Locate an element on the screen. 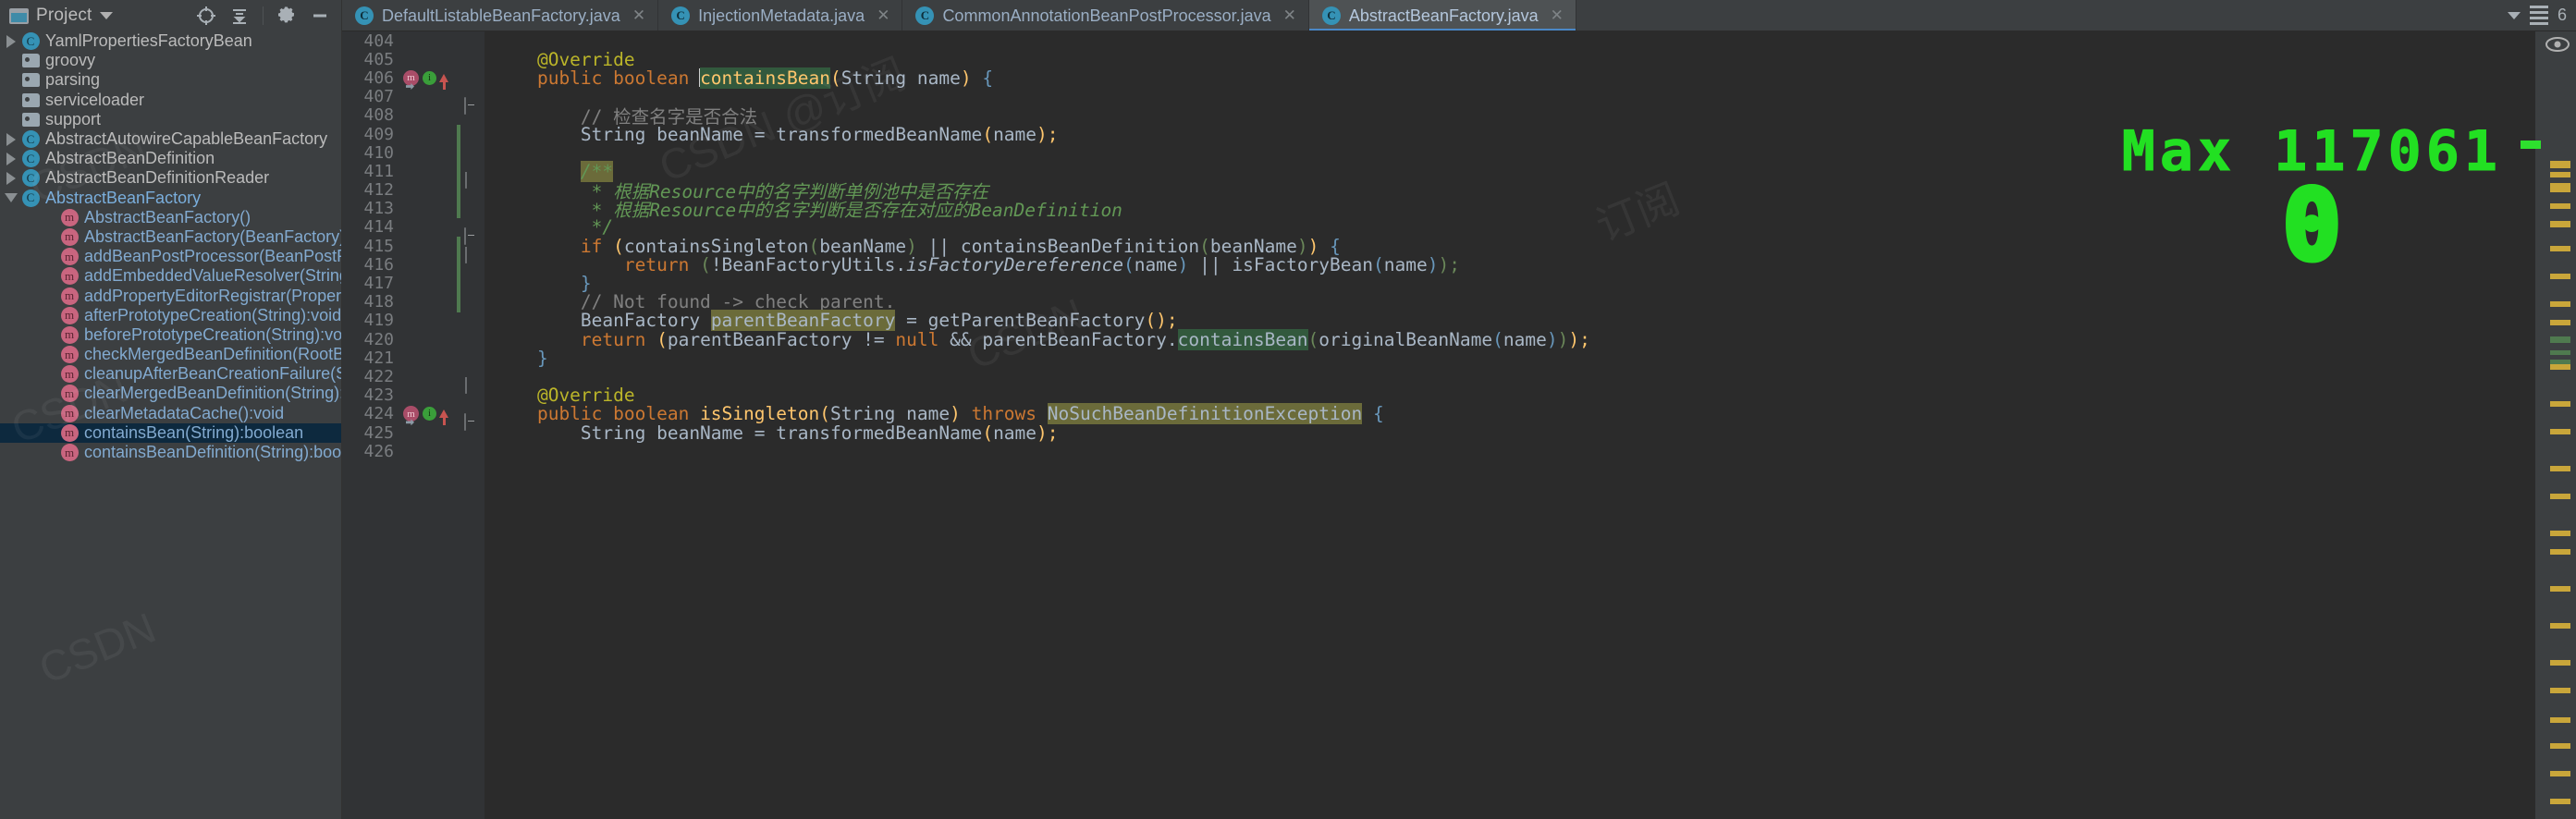 The image size is (2576, 819). chevron-down-icon is located at coordinates (106, 15).